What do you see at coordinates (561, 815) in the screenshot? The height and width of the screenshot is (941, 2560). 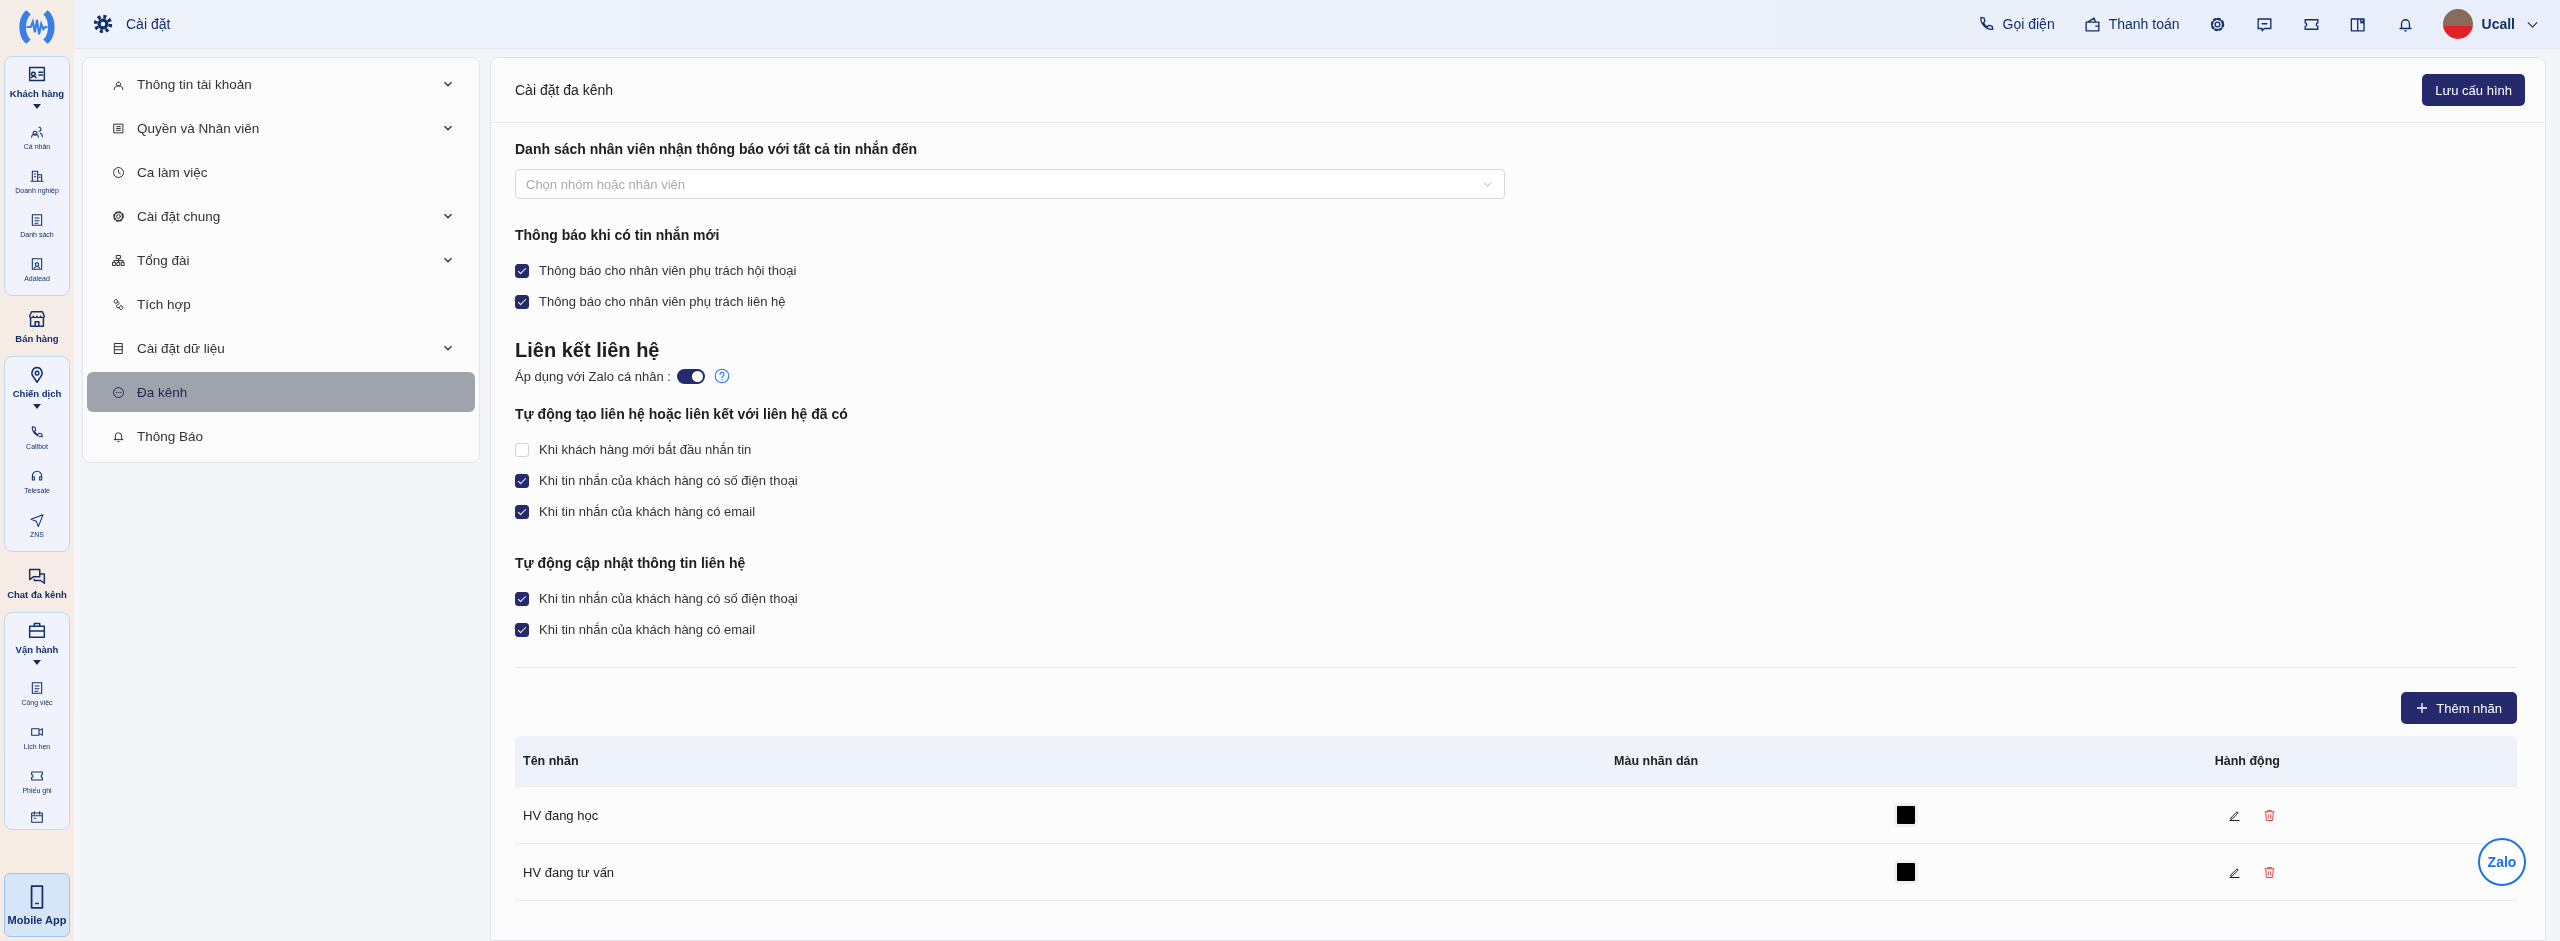 I see `table-cell-text: HV đang học` at bounding box center [561, 815].